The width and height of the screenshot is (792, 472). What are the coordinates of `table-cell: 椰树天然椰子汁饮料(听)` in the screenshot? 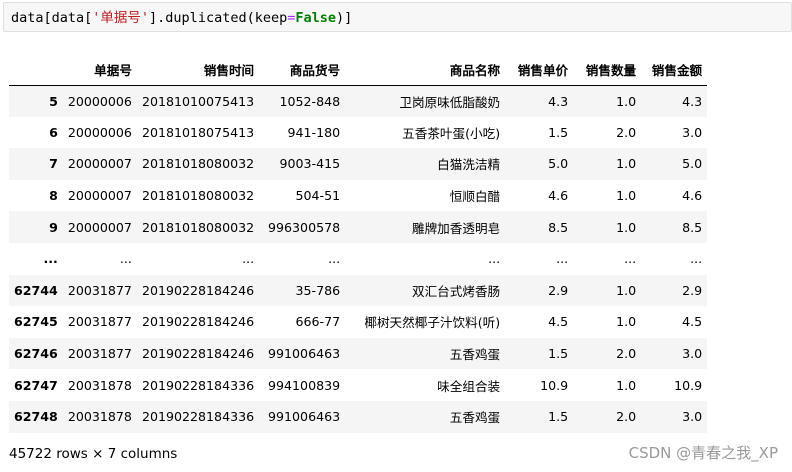 It's located at (432, 323).